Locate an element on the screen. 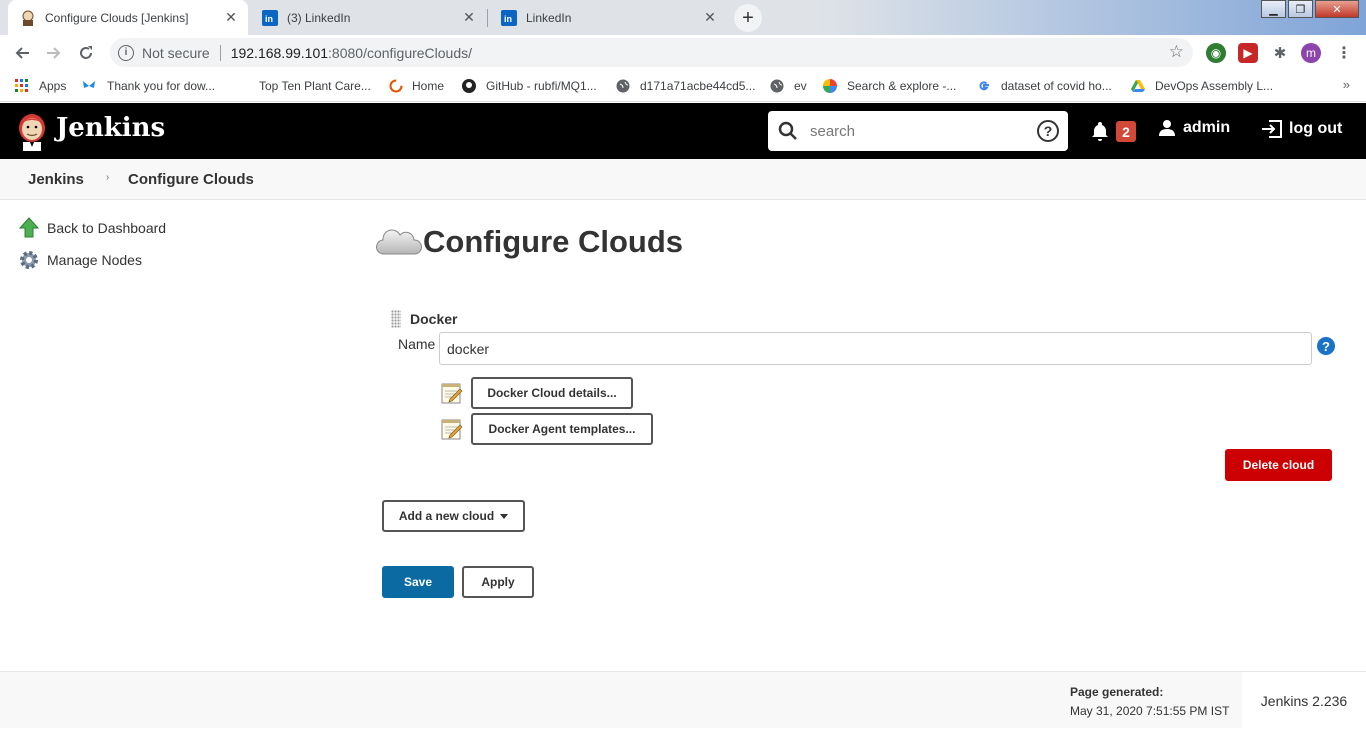 This screenshot has width=1366, height=729. bookmark-star-icon: ☆ is located at coordinates (1176, 52).